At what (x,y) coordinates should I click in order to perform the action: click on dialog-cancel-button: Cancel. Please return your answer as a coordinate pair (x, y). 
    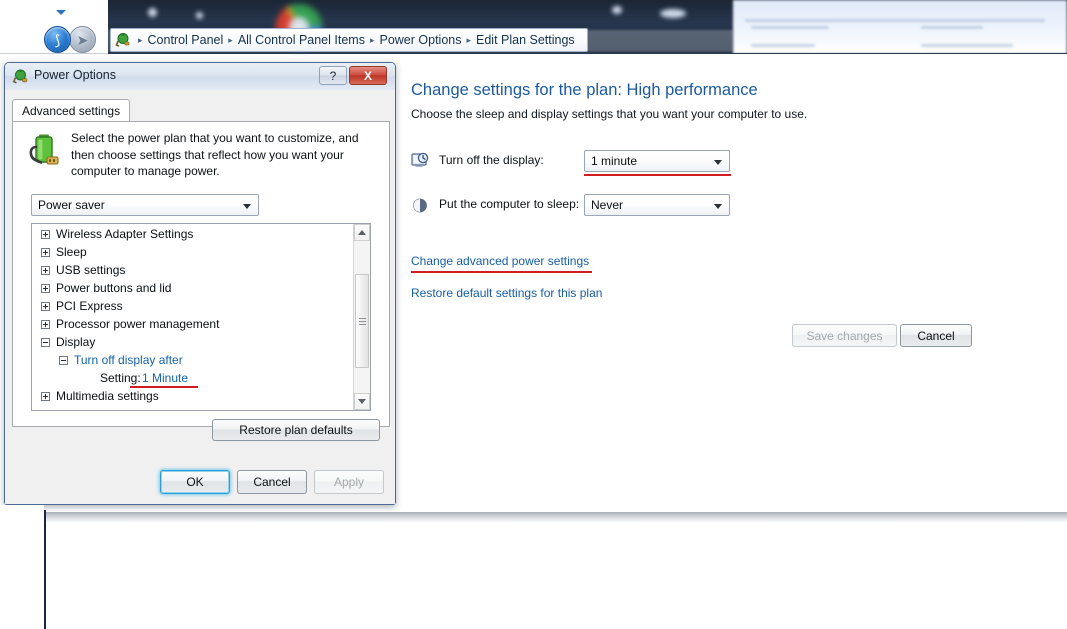
    Looking at the image, I should click on (272, 482).